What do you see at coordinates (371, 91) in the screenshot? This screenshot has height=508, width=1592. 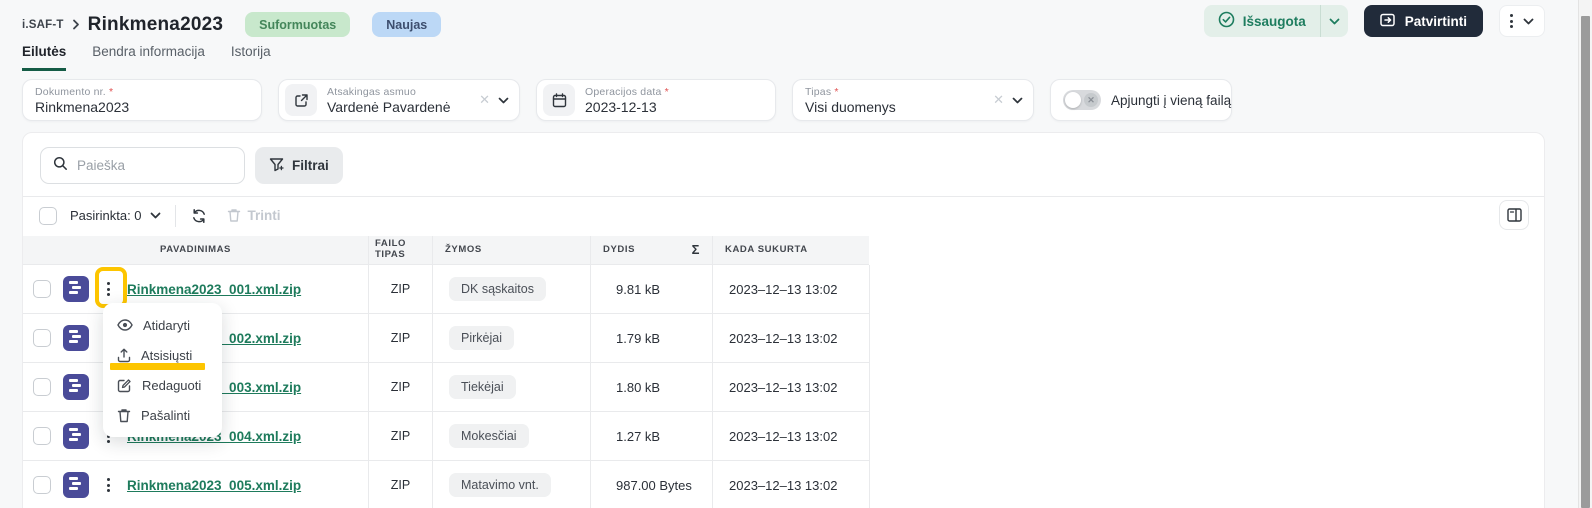 I see `field-label: Atsakingas asmuo` at bounding box center [371, 91].